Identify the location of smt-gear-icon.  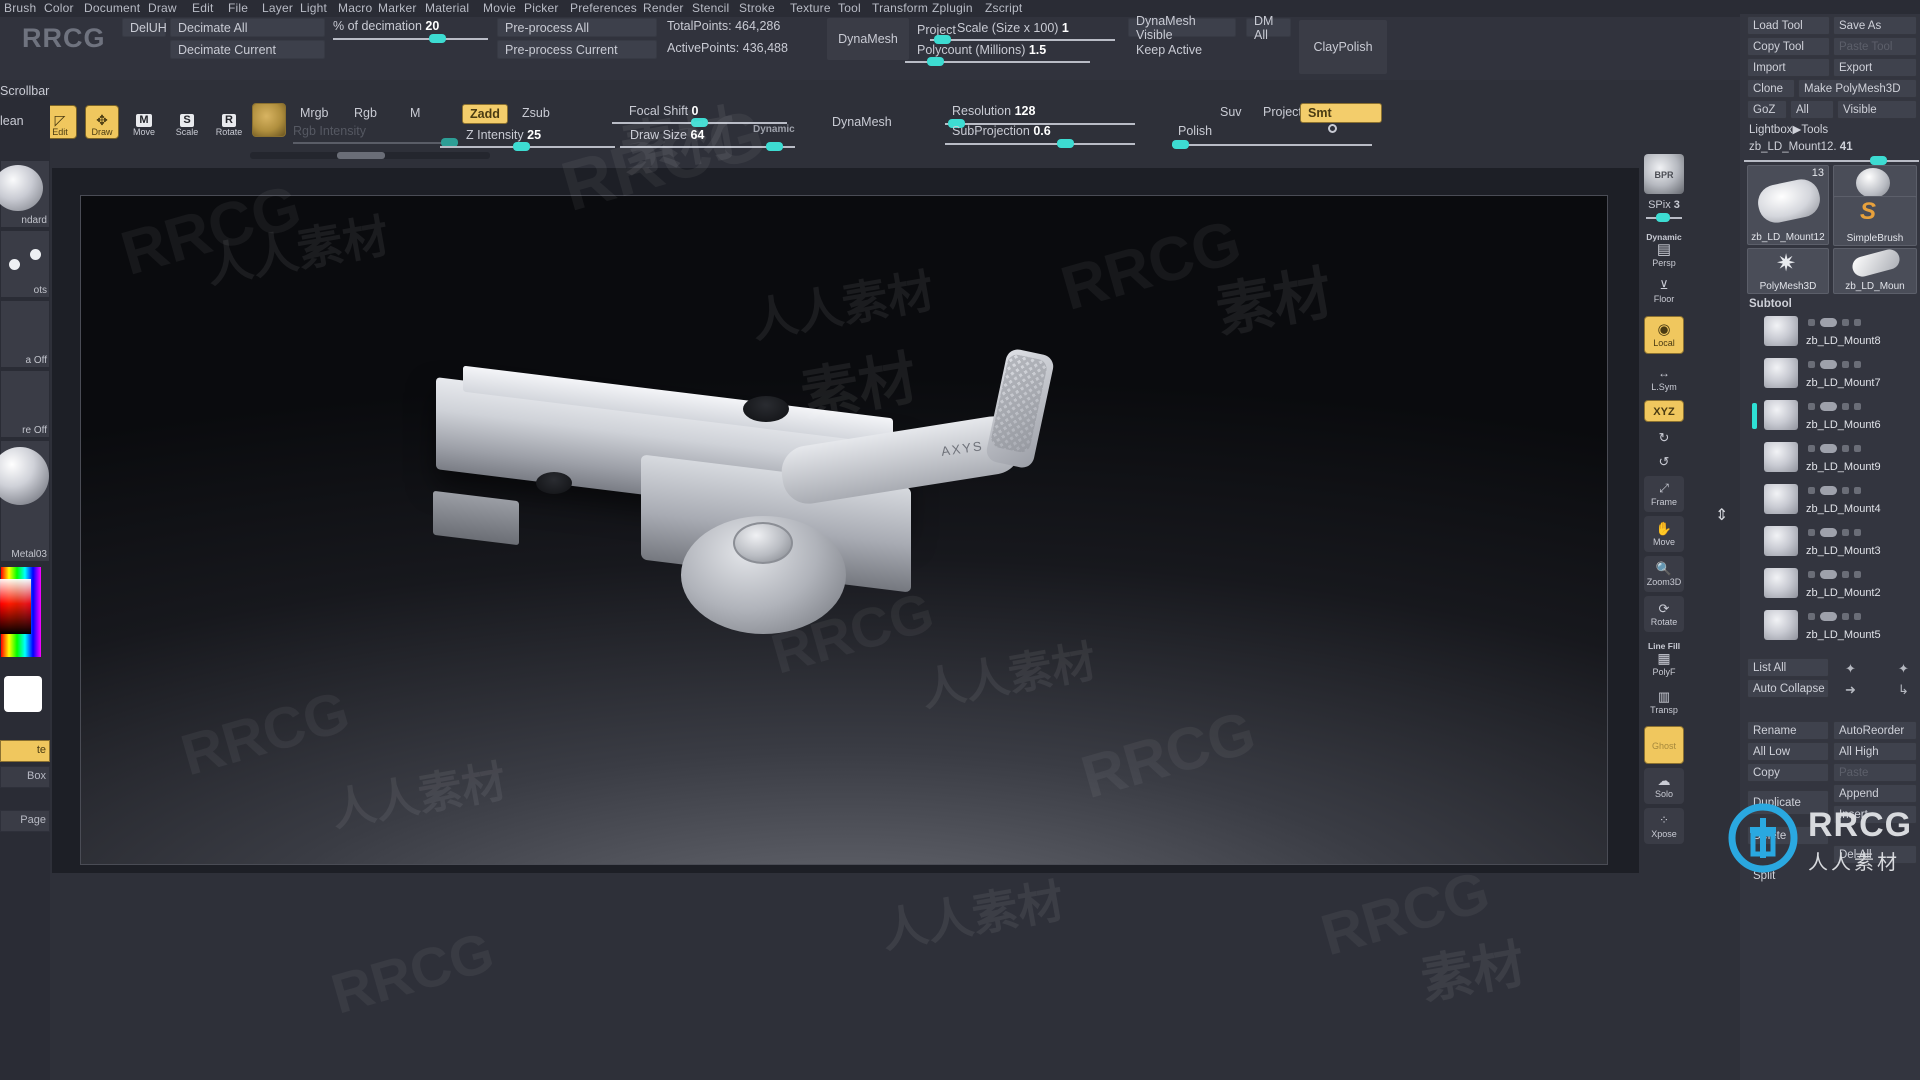
(1332, 128).